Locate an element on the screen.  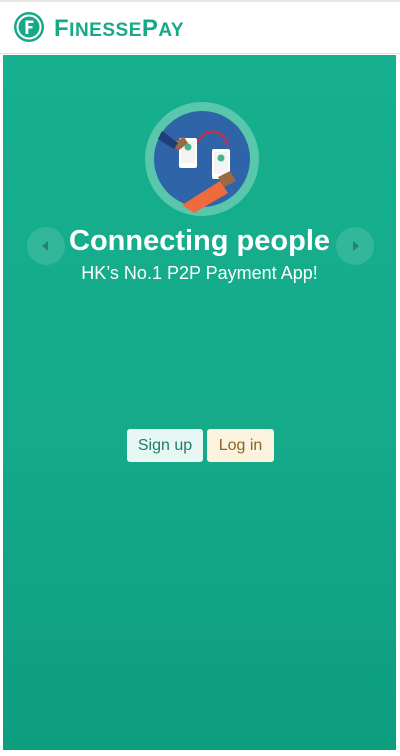
bottom-strip is located at coordinates (200, 753).